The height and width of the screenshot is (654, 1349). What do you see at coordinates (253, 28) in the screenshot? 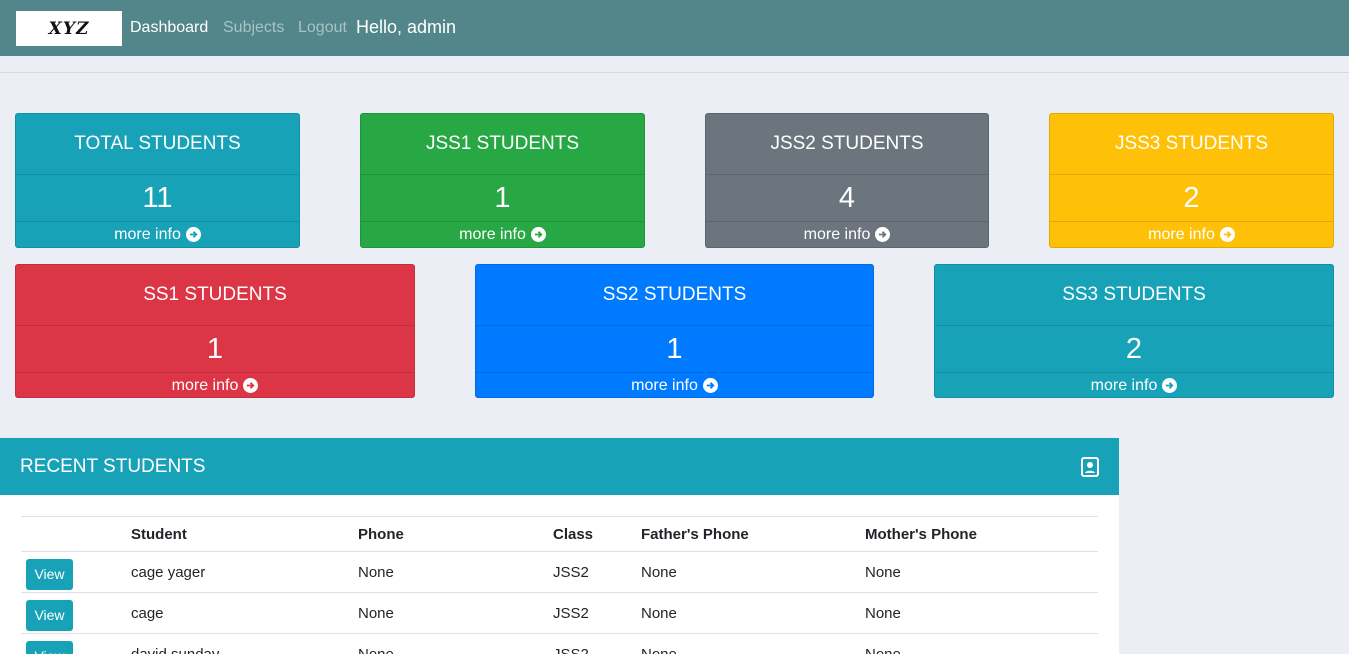
I see `nav-subjects-link: Subjects` at bounding box center [253, 28].